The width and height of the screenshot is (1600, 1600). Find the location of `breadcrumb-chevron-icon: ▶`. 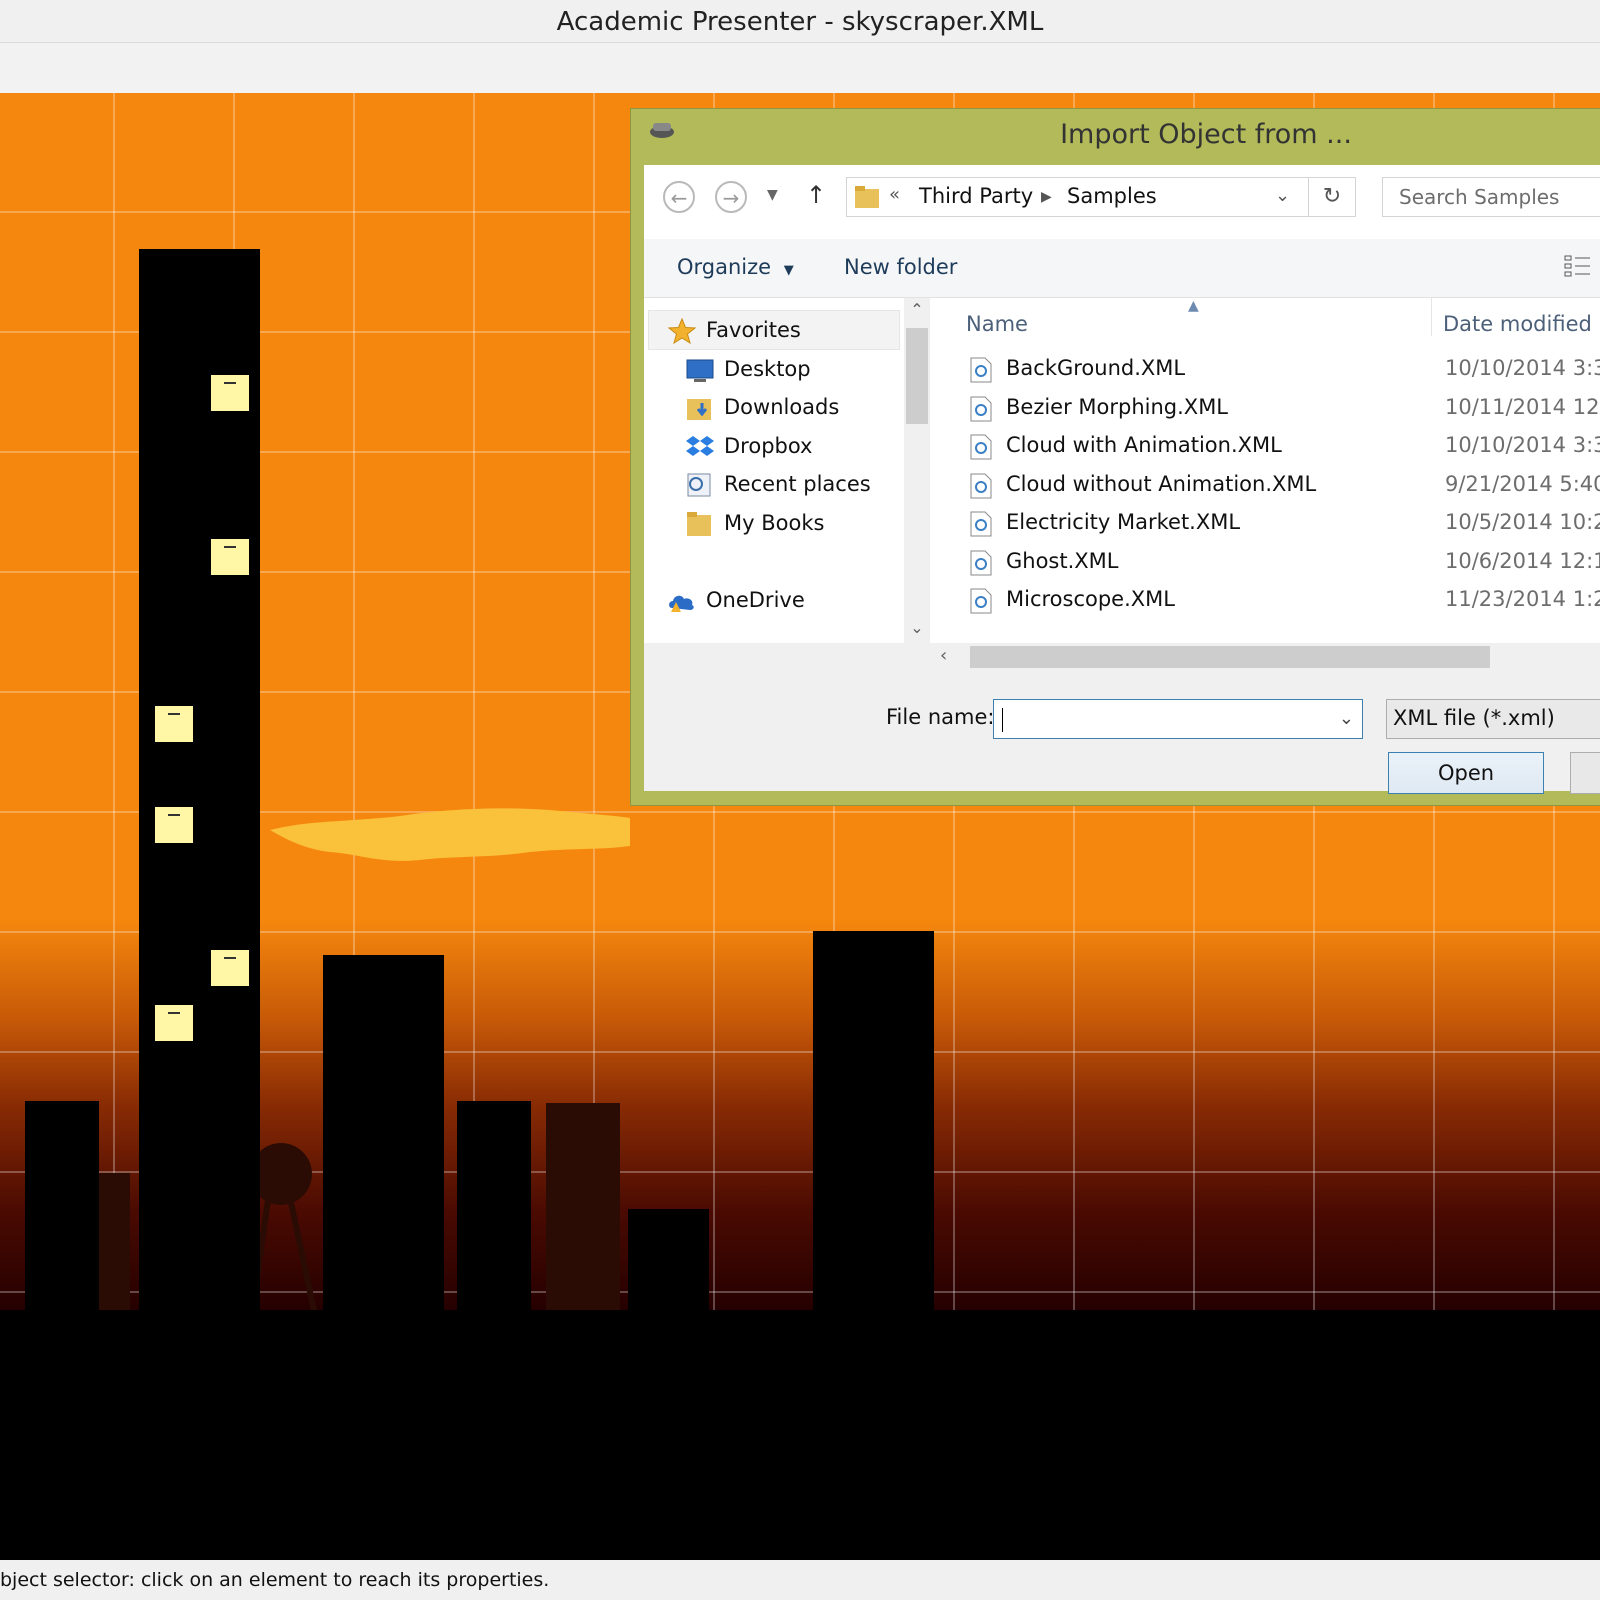

breadcrumb-chevron-icon: ▶ is located at coordinates (1046, 197).